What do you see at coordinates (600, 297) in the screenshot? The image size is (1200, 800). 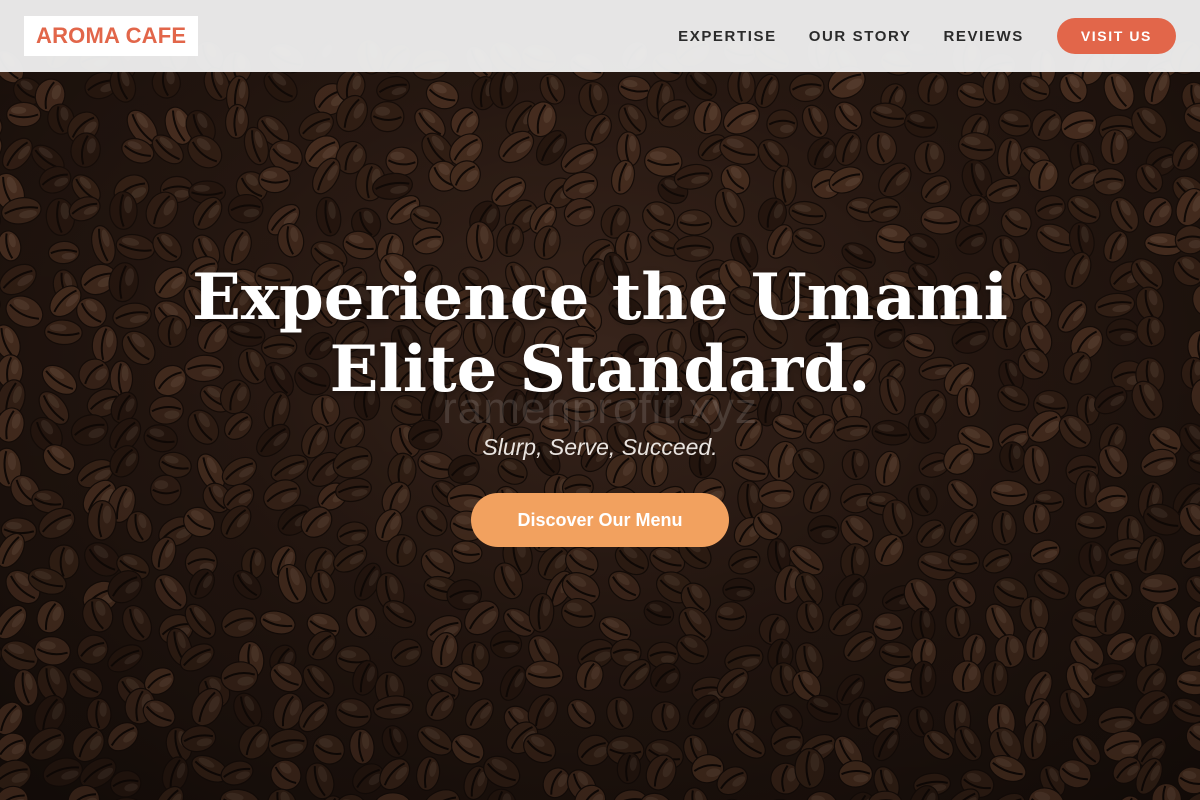 I see `hero-title-line-1: Experience the Umami` at bounding box center [600, 297].